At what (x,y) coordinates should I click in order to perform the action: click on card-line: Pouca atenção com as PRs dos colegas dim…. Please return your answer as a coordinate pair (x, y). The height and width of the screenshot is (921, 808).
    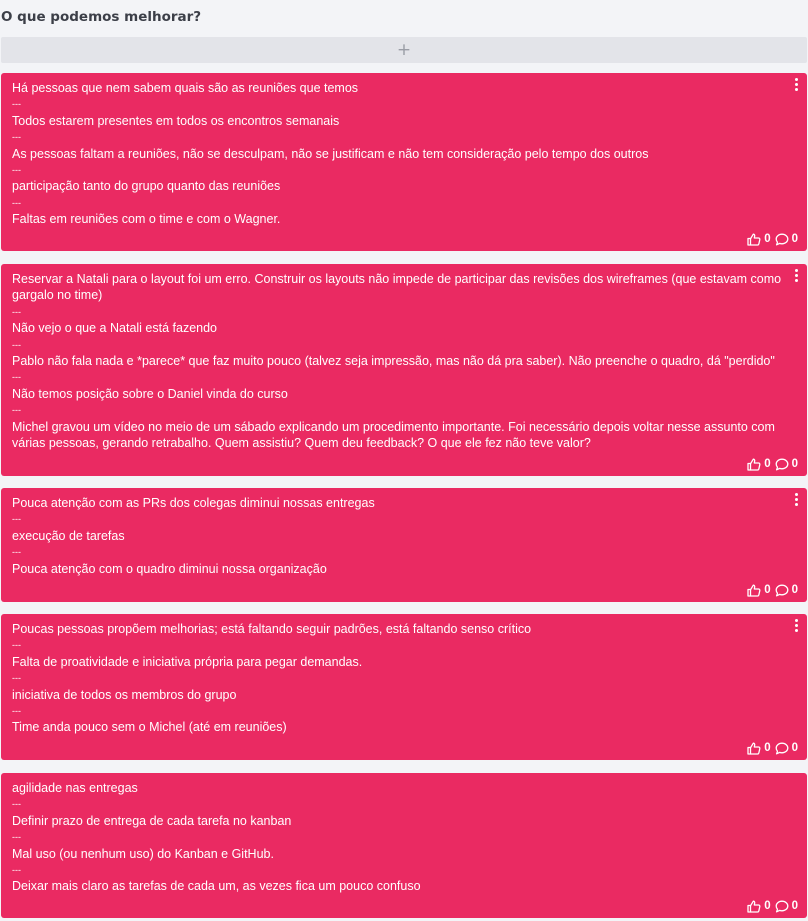
    Looking at the image, I should click on (193, 503).